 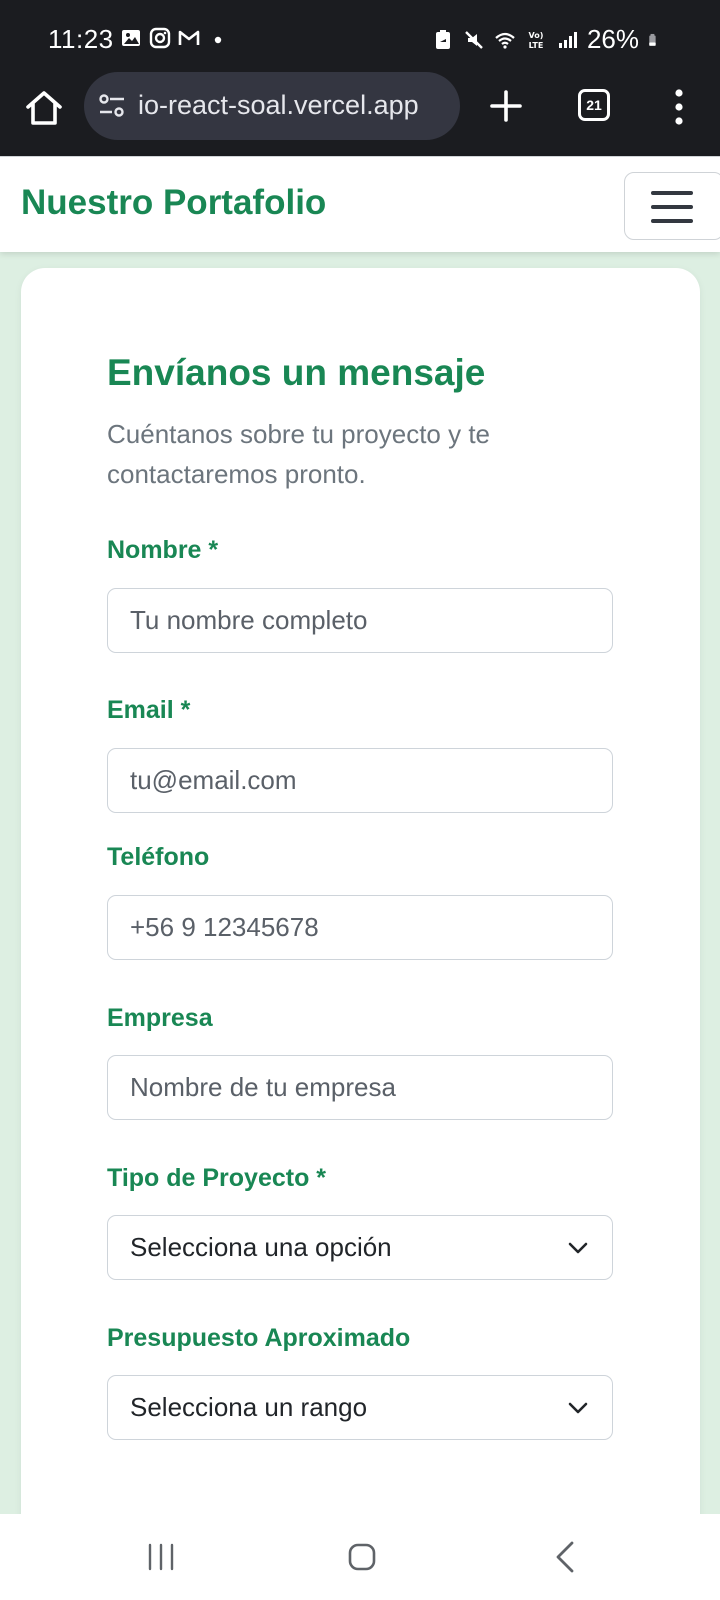 What do you see at coordinates (679, 107) in the screenshot?
I see `more-options-icon` at bounding box center [679, 107].